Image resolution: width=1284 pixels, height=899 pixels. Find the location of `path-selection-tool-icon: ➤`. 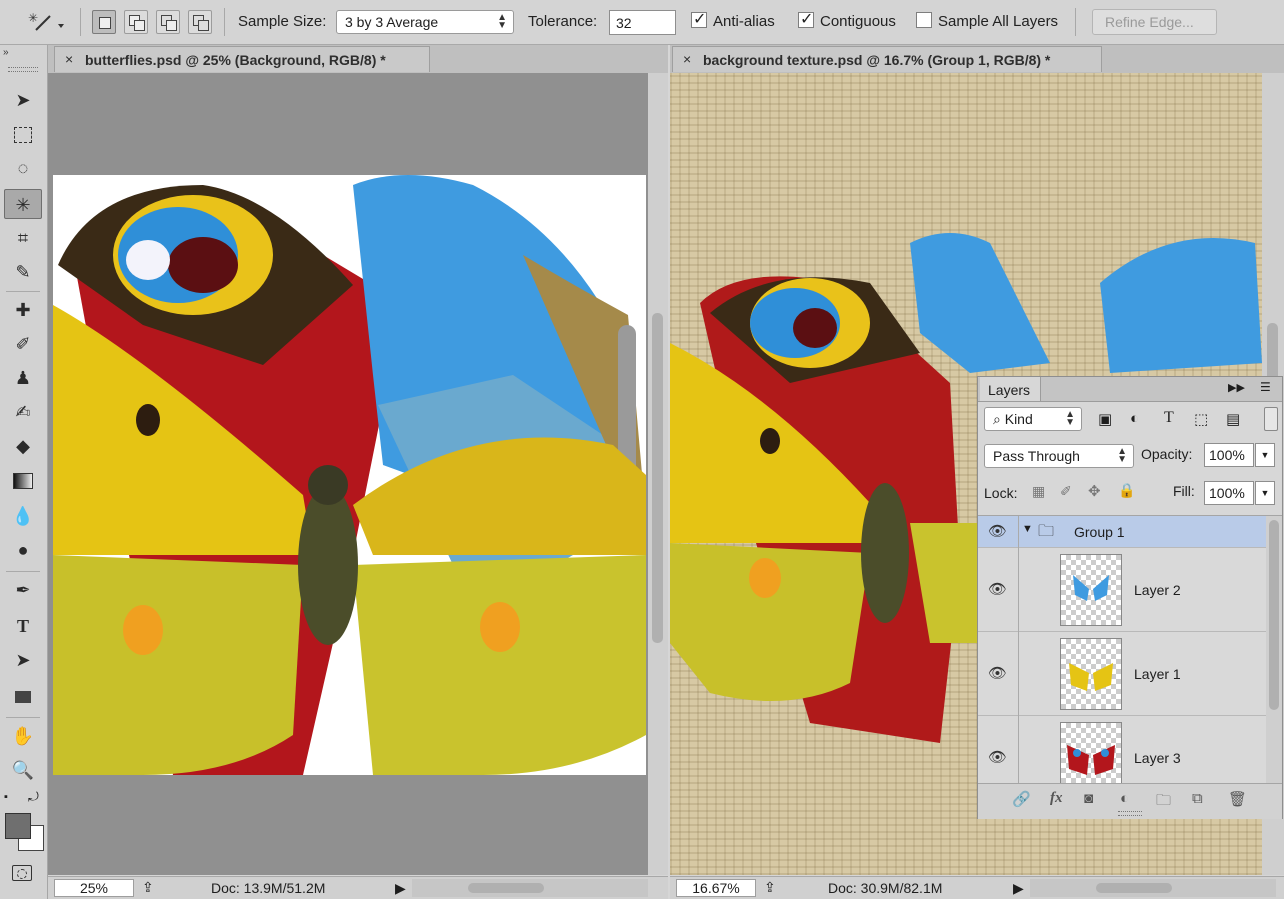

path-selection-tool-icon: ➤ is located at coordinates (23, 660).